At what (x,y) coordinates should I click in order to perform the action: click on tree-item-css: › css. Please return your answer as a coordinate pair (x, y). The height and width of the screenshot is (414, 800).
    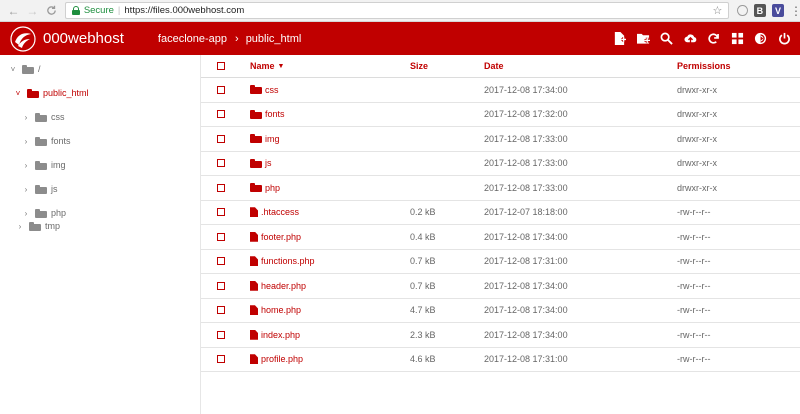
    Looking at the image, I should click on (43, 117).